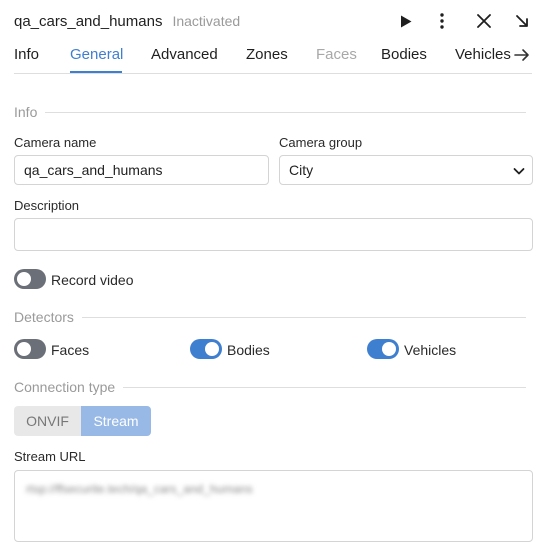 Image resolution: width=547 pixels, height=557 pixels. I want to click on close-icon, so click(484, 21).